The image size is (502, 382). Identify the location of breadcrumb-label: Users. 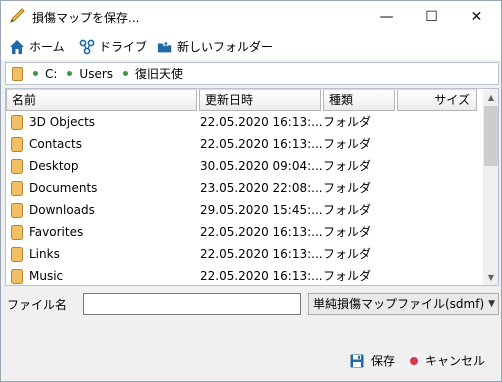
(96, 73).